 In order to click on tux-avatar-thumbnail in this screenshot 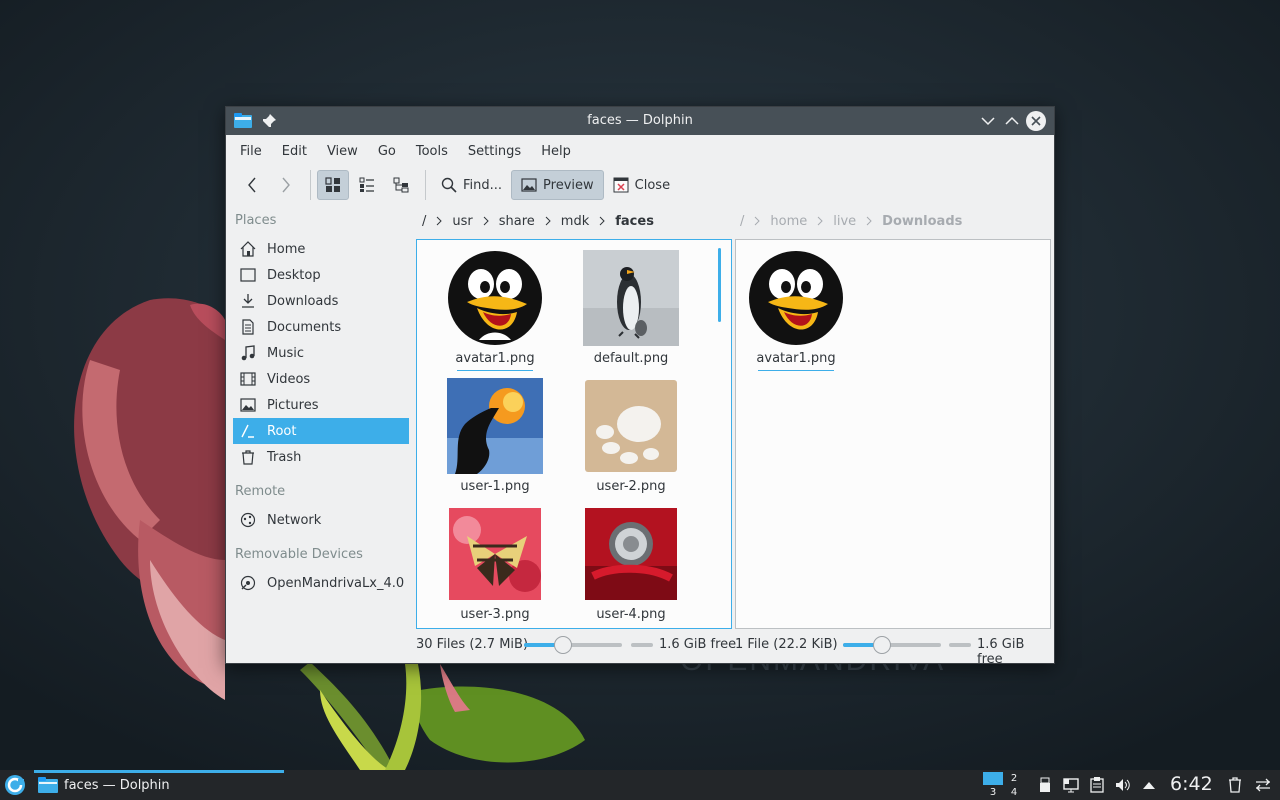, I will do `click(495, 298)`.